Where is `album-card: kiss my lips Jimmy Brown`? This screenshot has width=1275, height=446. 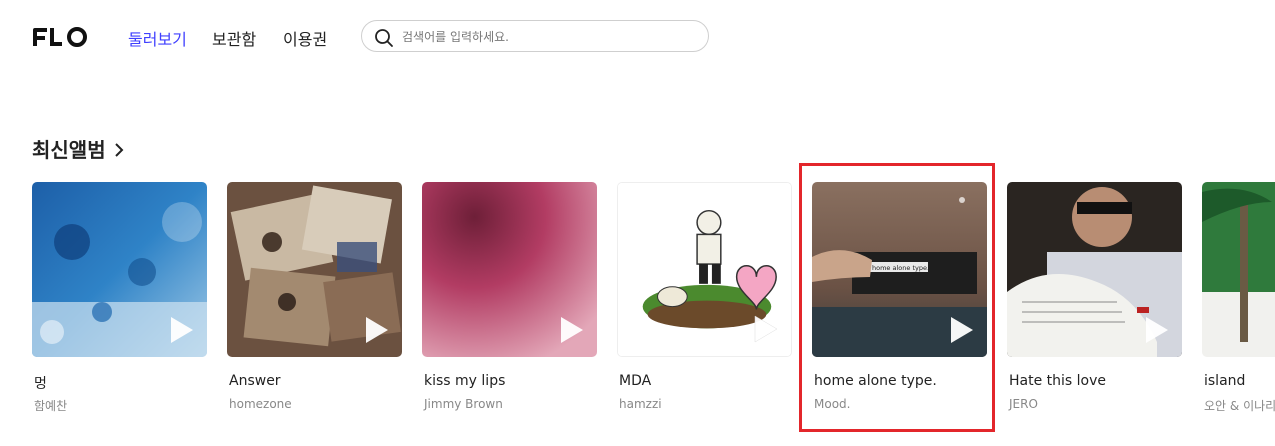
album-card: kiss my lips Jimmy Brown is located at coordinates (509, 296).